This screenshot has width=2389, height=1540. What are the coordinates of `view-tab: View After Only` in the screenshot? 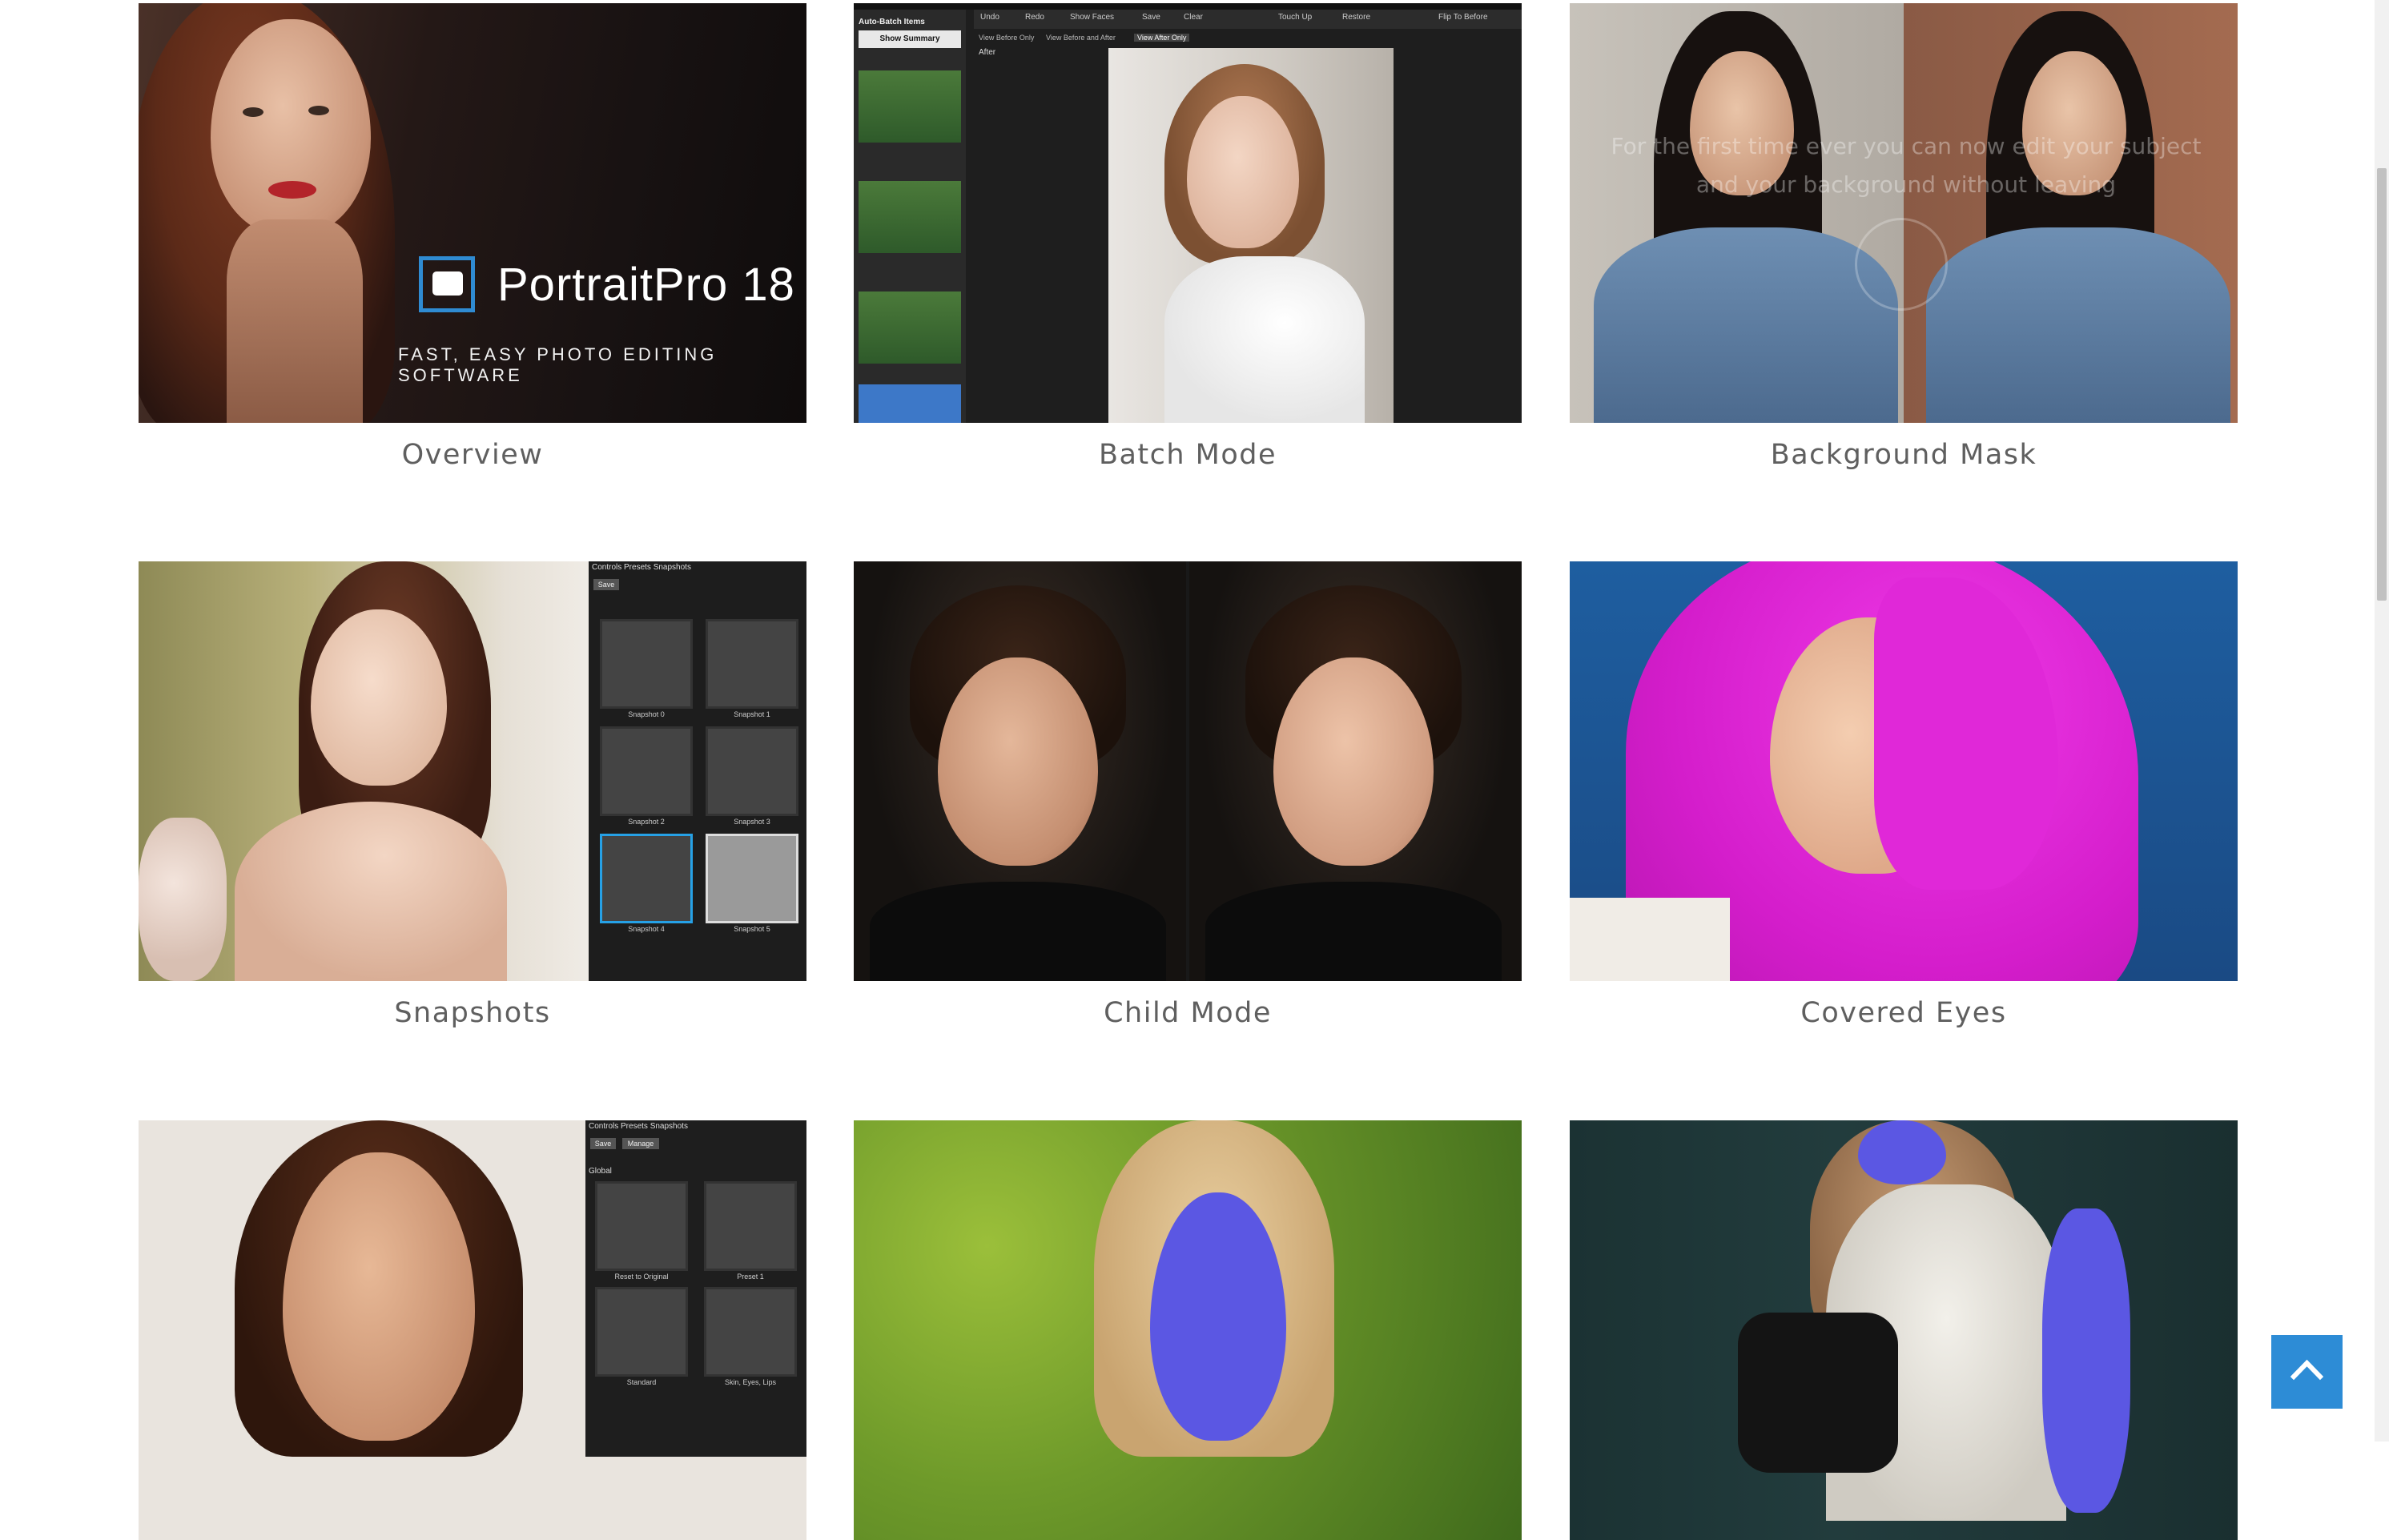 It's located at (1162, 38).